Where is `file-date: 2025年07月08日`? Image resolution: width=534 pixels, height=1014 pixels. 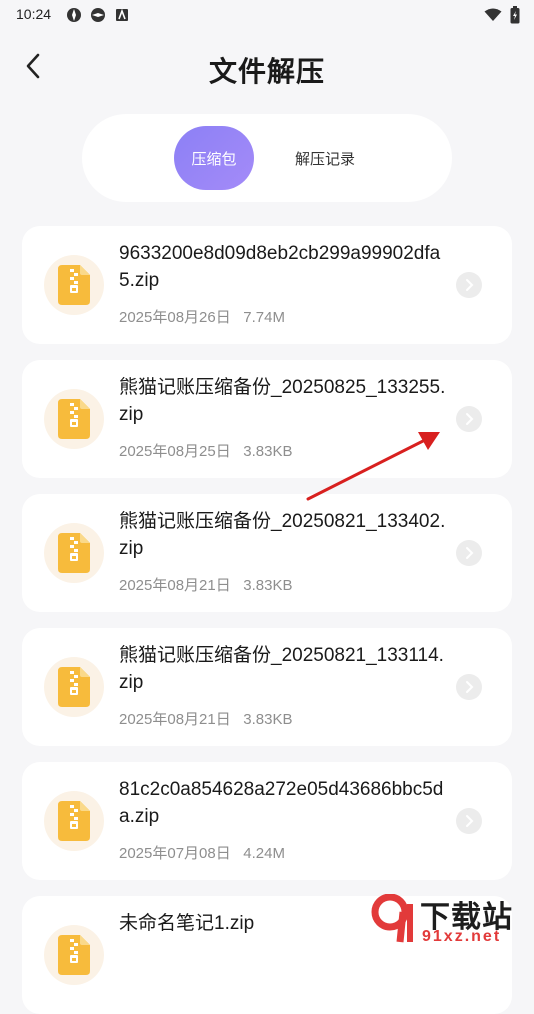 file-date: 2025年07月08日 is located at coordinates (175, 853).